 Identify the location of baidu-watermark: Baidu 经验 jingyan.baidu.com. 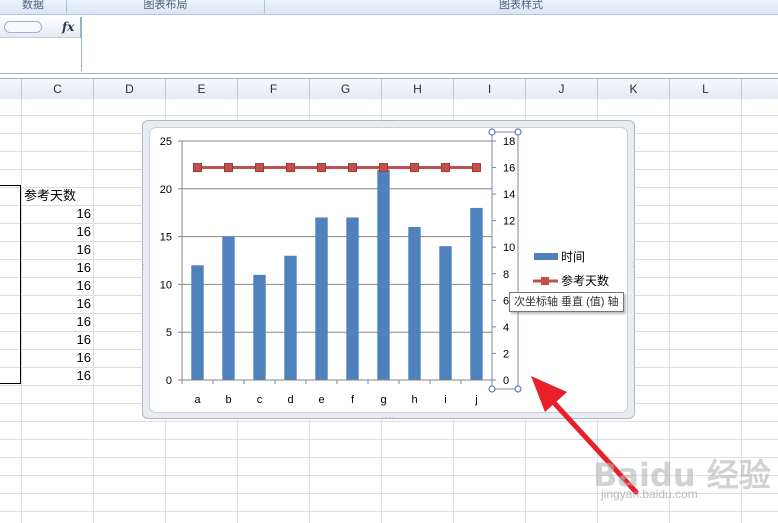
(683, 480).